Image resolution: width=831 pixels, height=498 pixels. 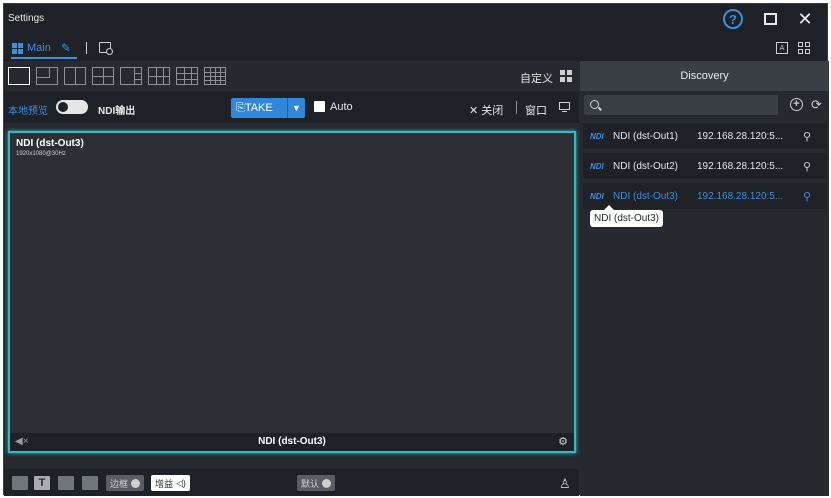 I want to click on building-tool-icon, so click(x=90, y=483).